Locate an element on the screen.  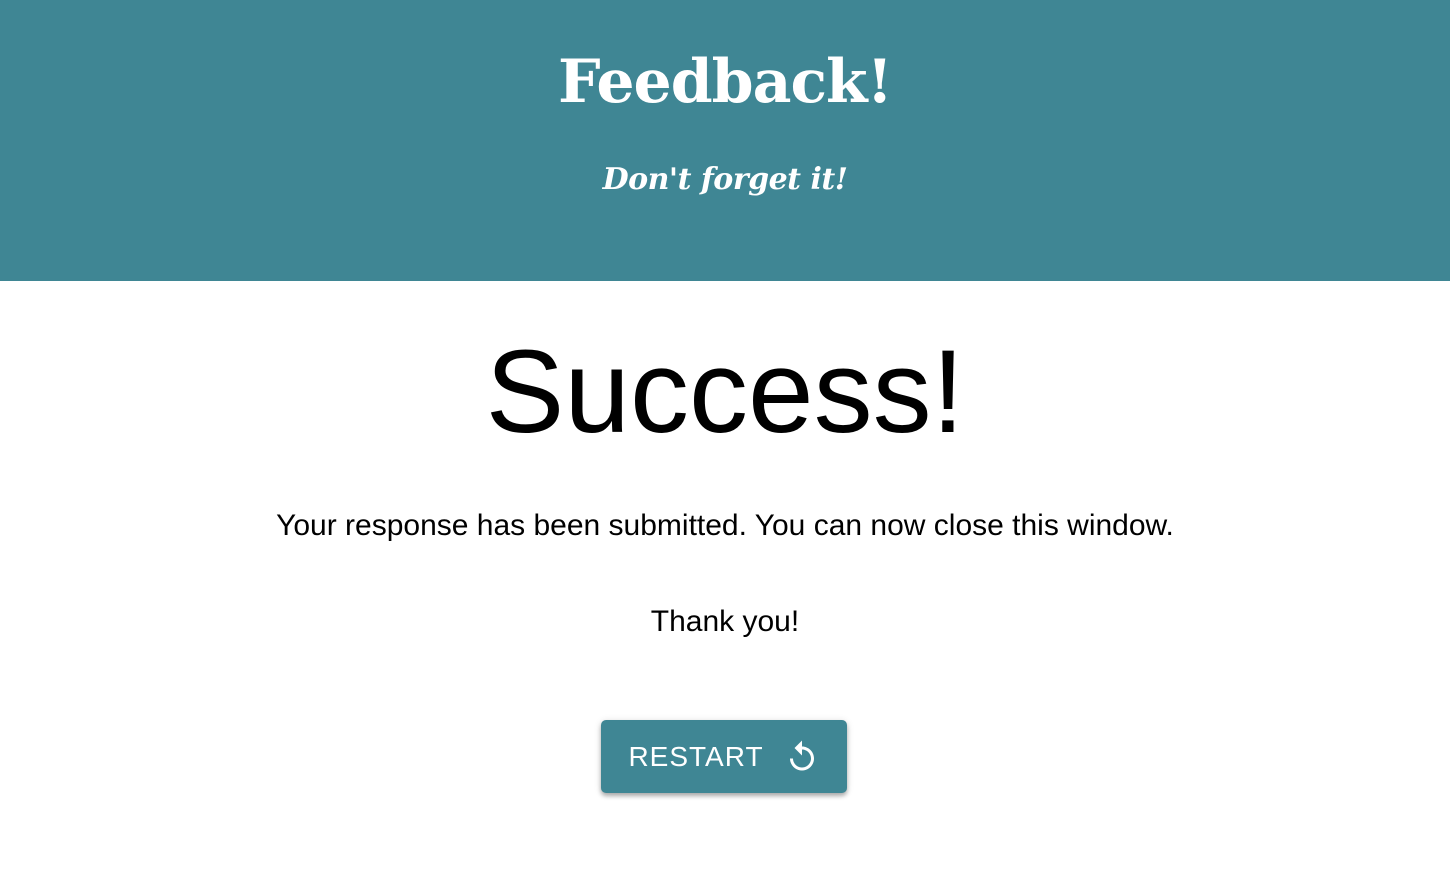
restart-button: RESTART is located at coordinates (724, 756).